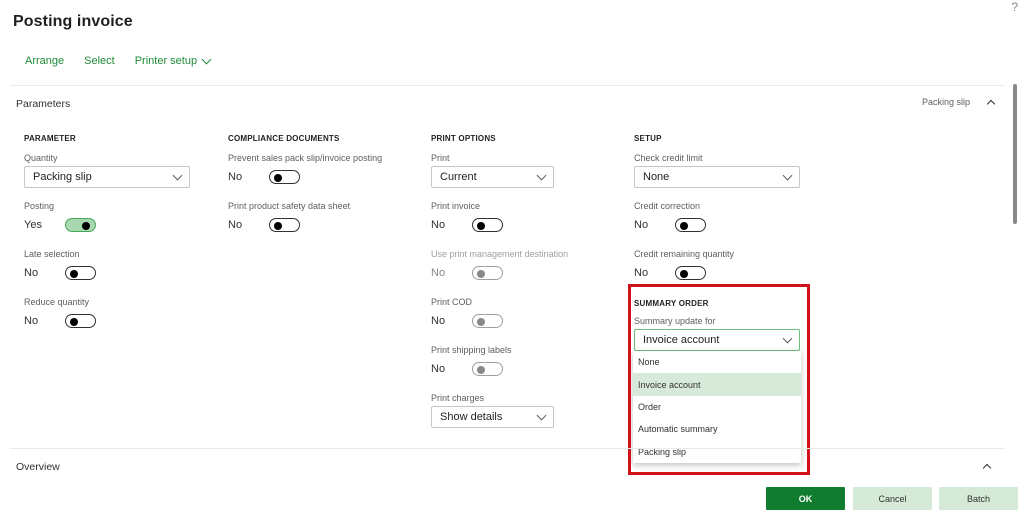 This screenshot has height=514, width=1024. Describe the element at coordinates (41, 158) in the screenshot. I see `quantity-label: Quantity` at that location.